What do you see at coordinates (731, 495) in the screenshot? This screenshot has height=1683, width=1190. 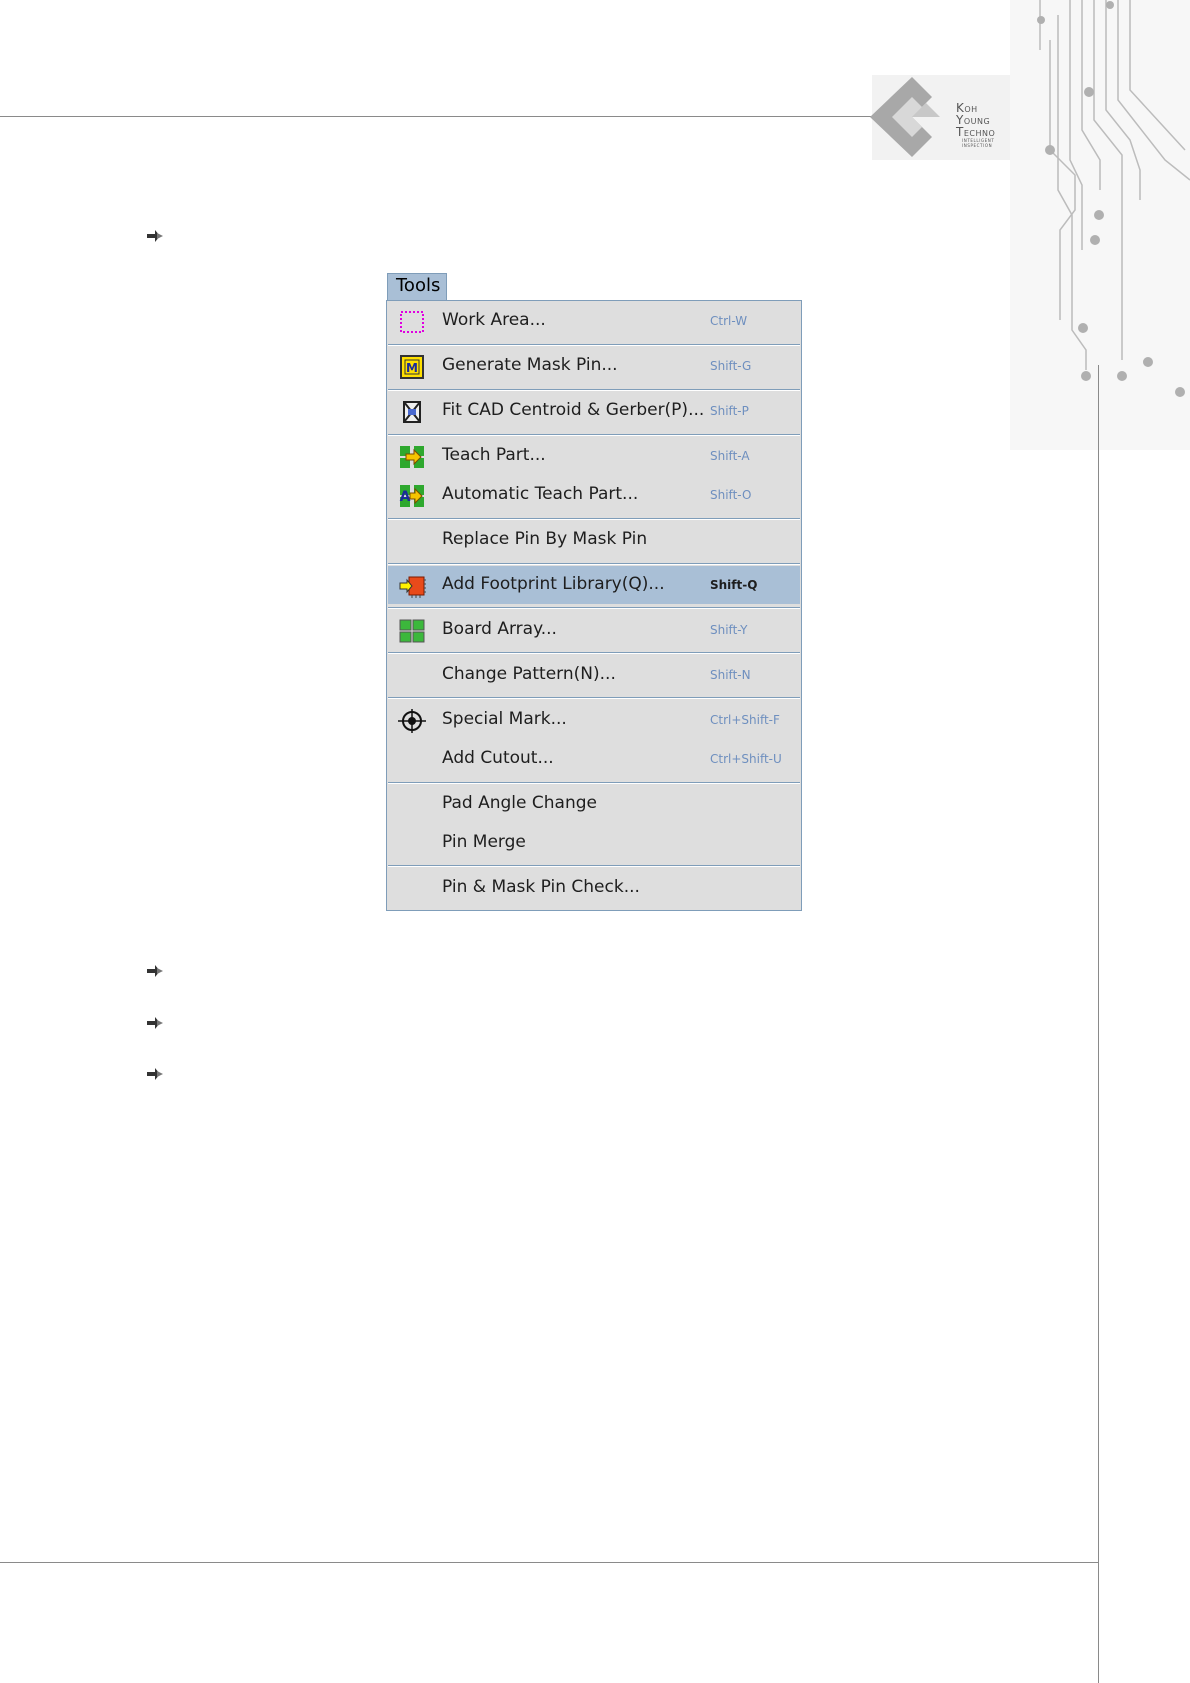 I see `menu-item-shortcut: Shift-O` at bounding box center [731, 495].